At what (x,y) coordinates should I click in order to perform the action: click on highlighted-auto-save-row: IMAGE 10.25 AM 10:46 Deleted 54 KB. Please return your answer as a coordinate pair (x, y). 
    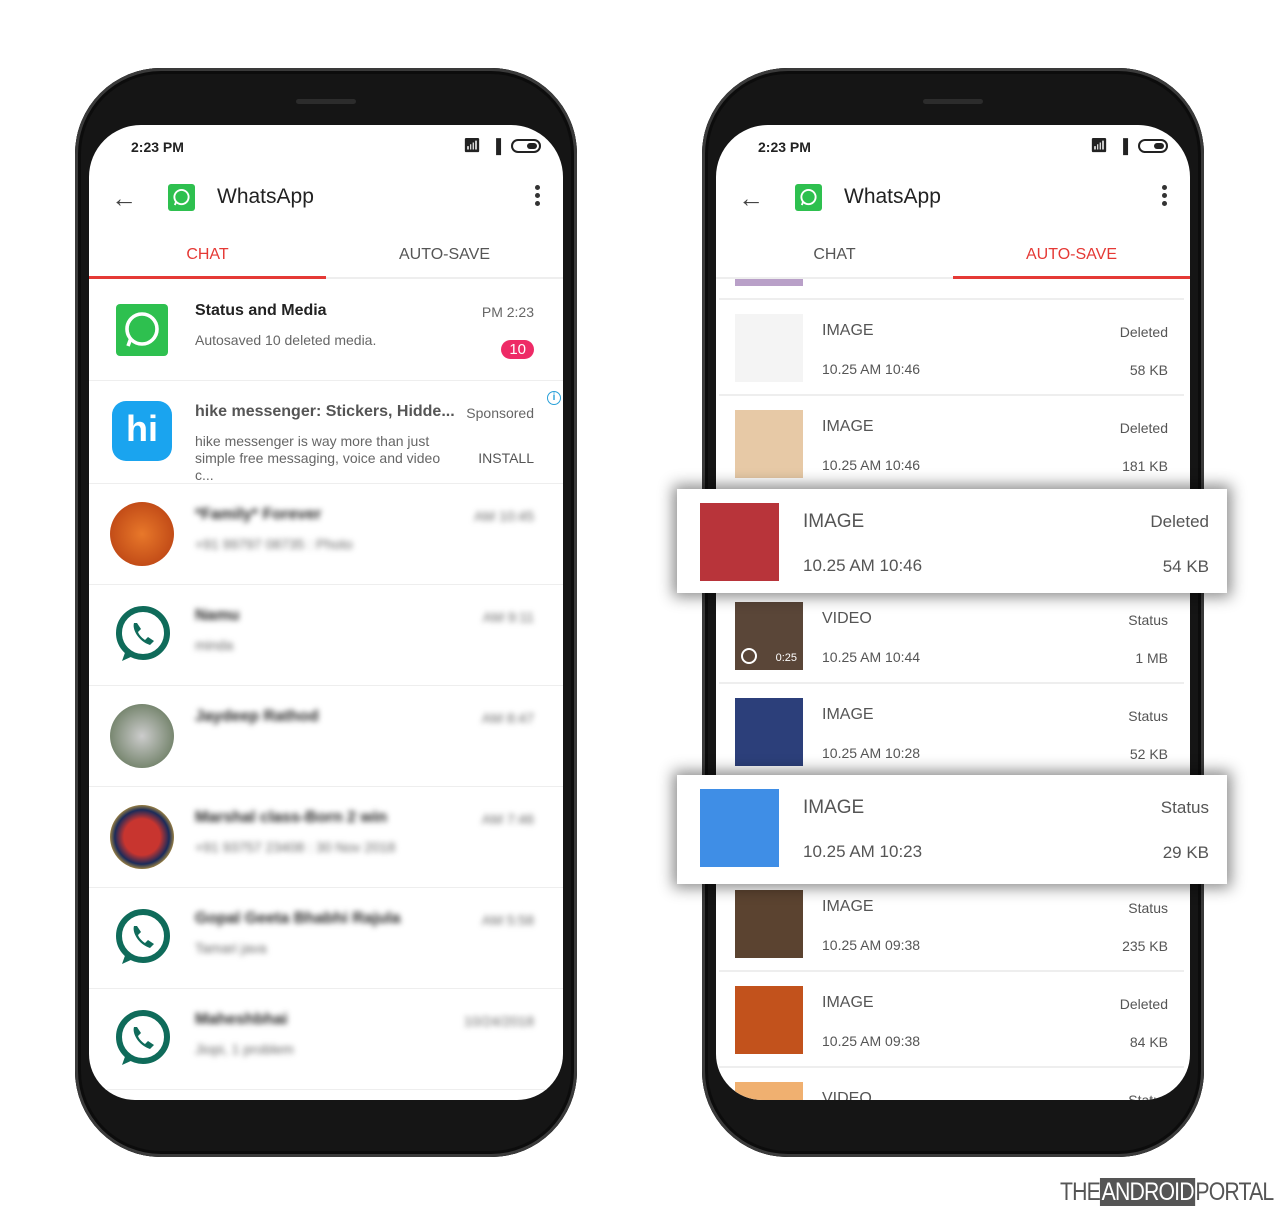
    Looking at the image, I should click on (952, 541).